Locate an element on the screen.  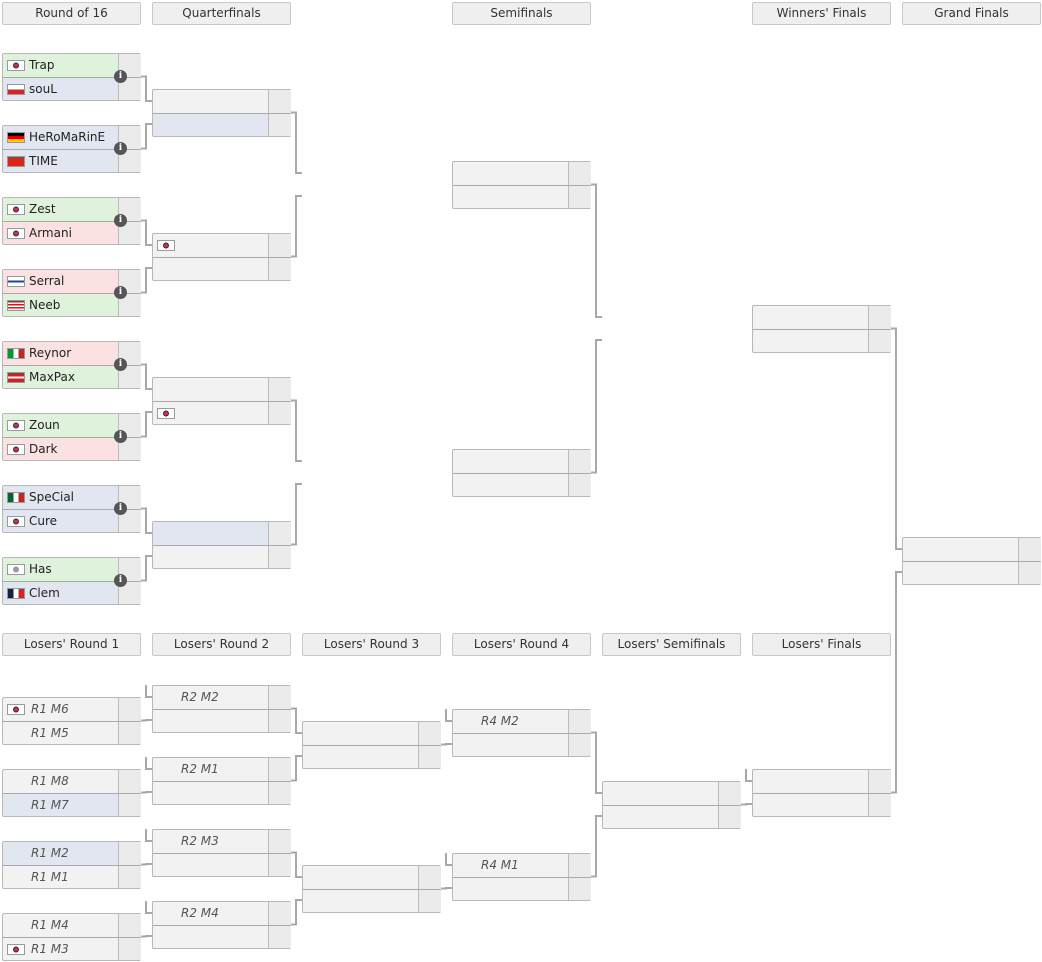
match: R2 M3 is located at coordinates (221, 853).